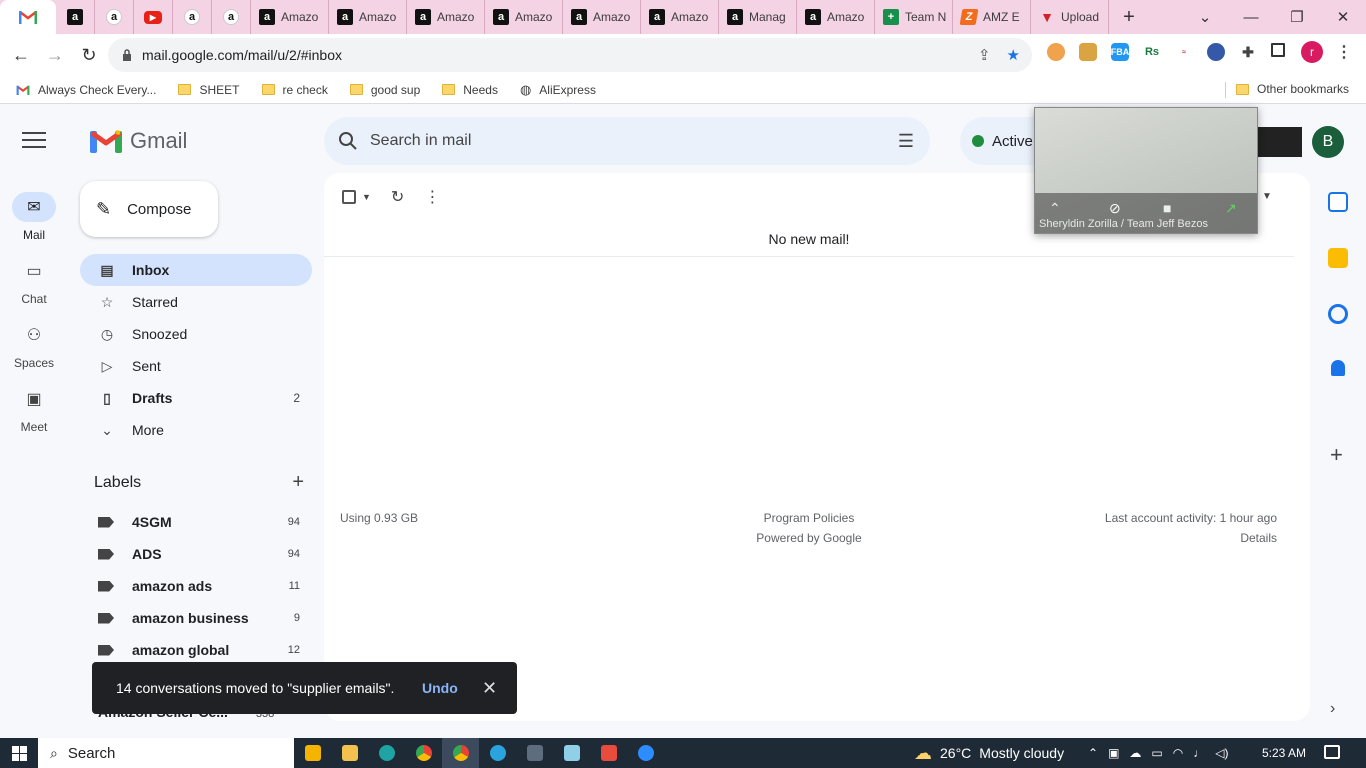 This screenshot has width=1366, height=768. Describe the element at coordinates (1297, 17) in the screenshot. I see `maximize-button: ❐` at that location.